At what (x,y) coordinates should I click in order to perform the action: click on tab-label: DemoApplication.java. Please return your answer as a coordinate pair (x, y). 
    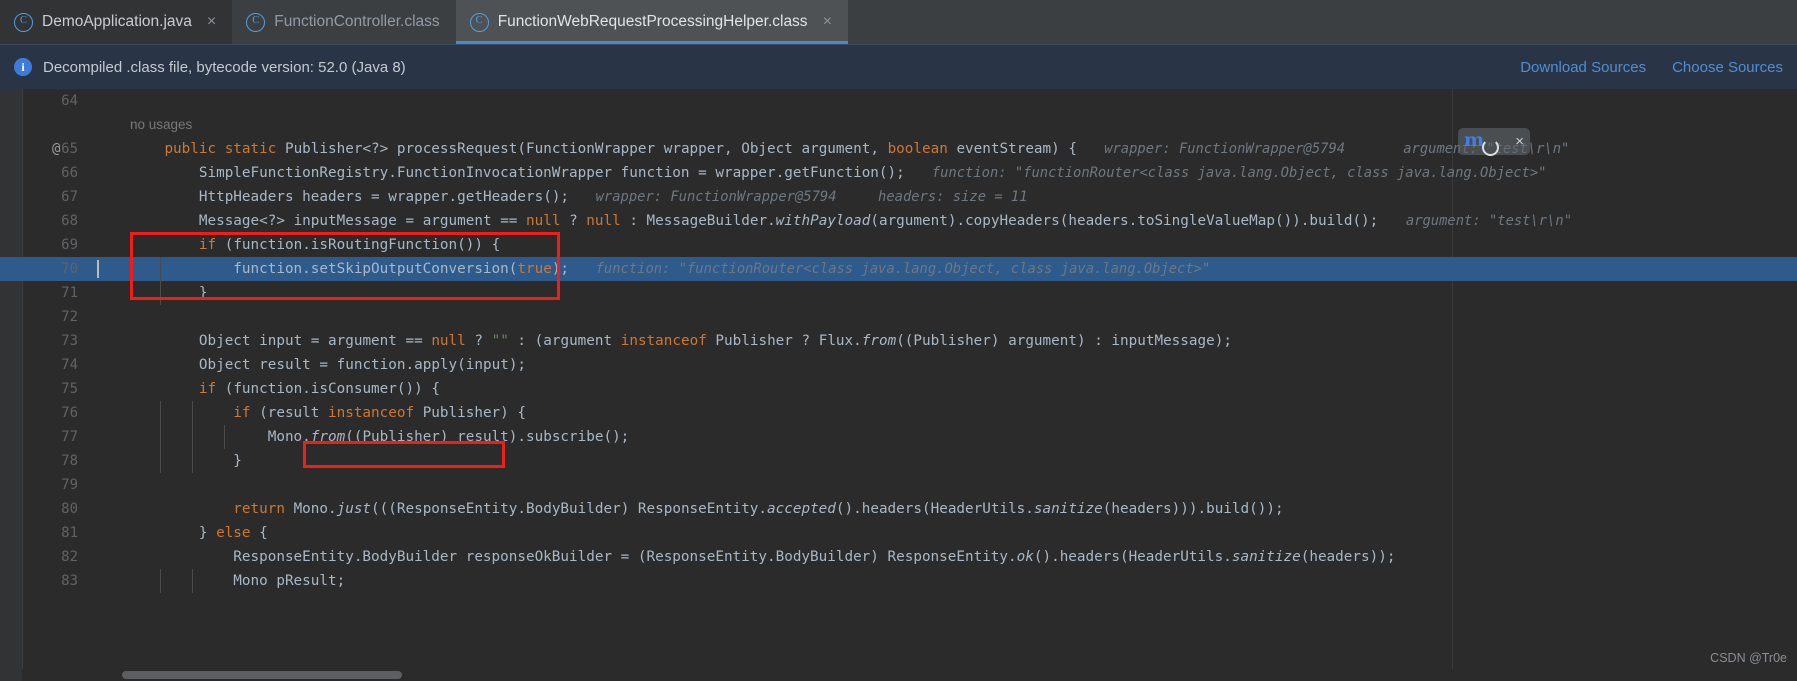
    Looking at the image, I should click on (117, 21).